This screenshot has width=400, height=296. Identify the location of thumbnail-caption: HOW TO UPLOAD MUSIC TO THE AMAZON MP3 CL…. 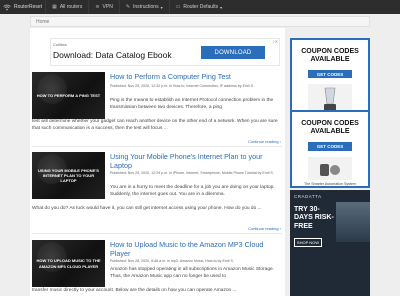
(68, 263).